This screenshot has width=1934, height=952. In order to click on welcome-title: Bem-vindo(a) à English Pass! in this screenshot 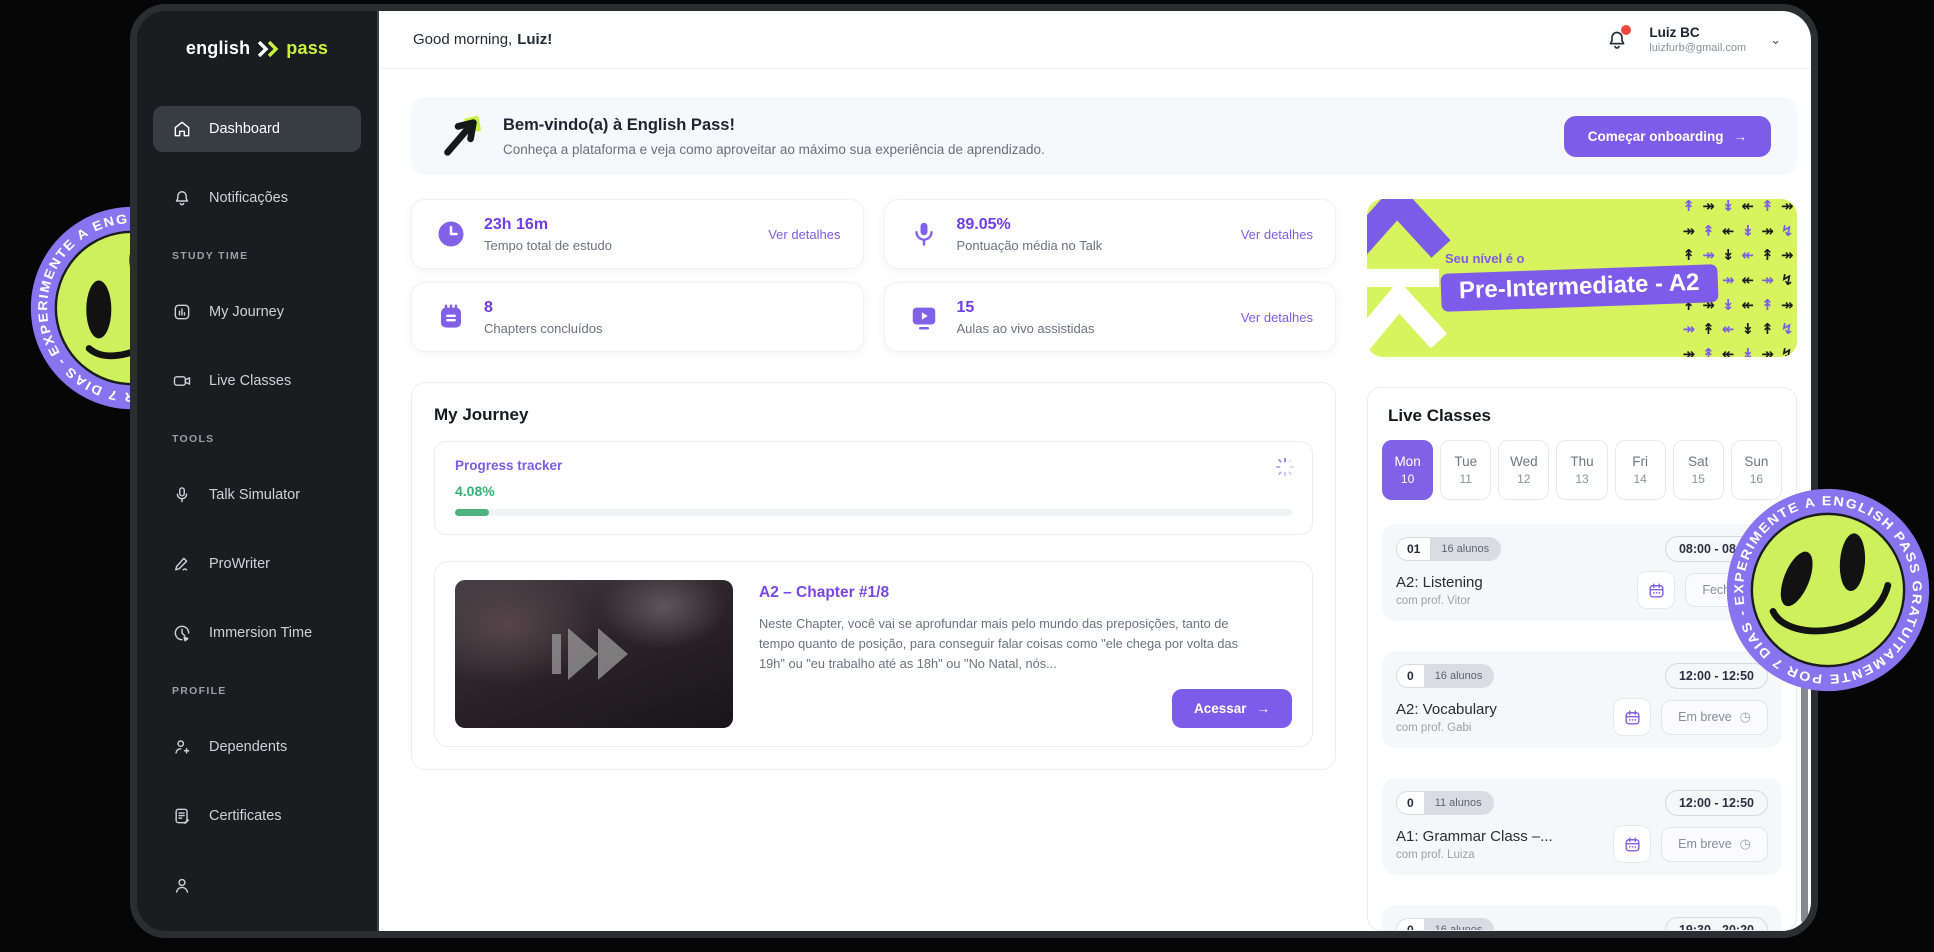, I will do `click(619, 124)`.